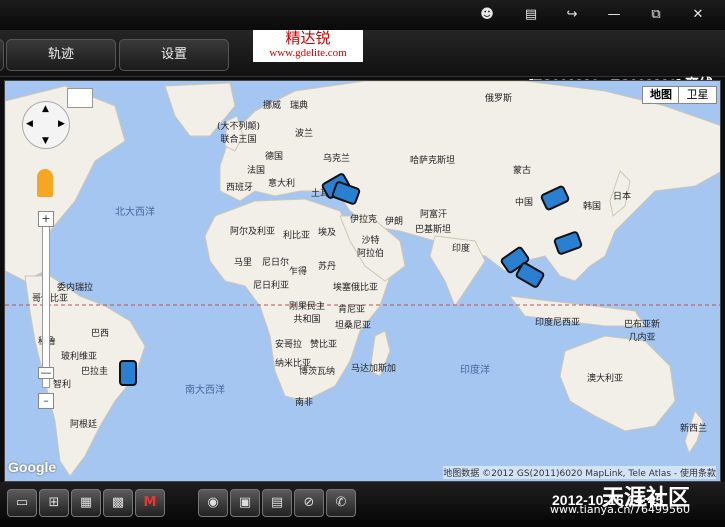 The image size is (725, 527). What do you see at coordinates (299, 106) in the screenshot?
I see `label-sweden: 瑞典` at bounding box center [299, 106].